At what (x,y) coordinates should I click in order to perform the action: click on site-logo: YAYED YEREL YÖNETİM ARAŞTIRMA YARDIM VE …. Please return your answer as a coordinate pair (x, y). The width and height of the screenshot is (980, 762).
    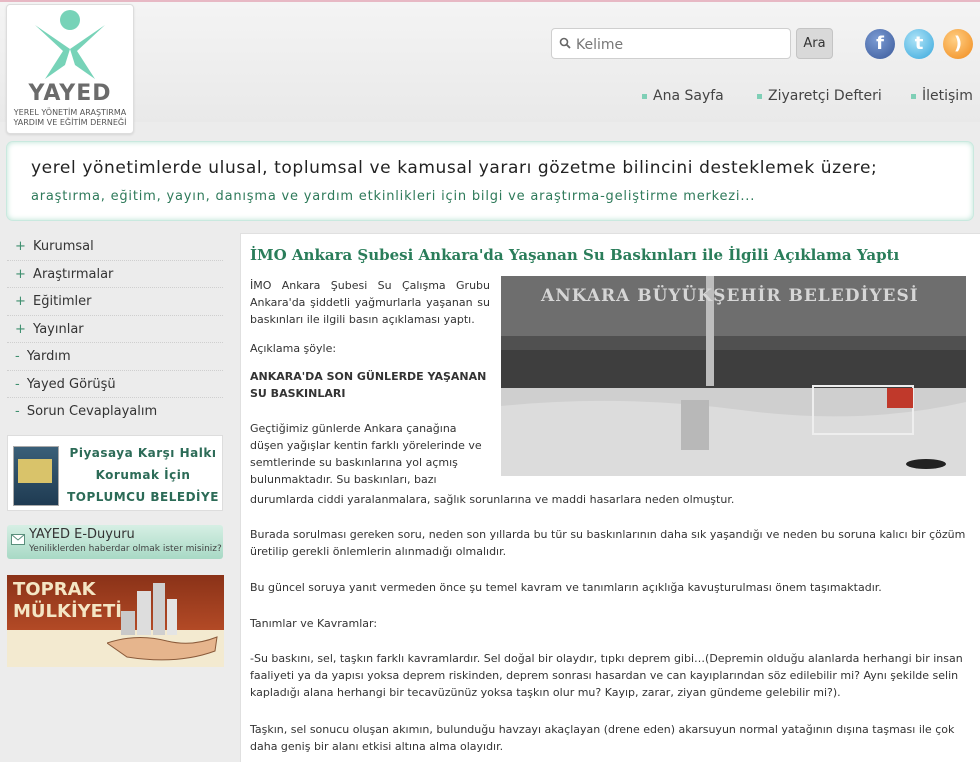
    Looking at the image, I should click on (70, 69).